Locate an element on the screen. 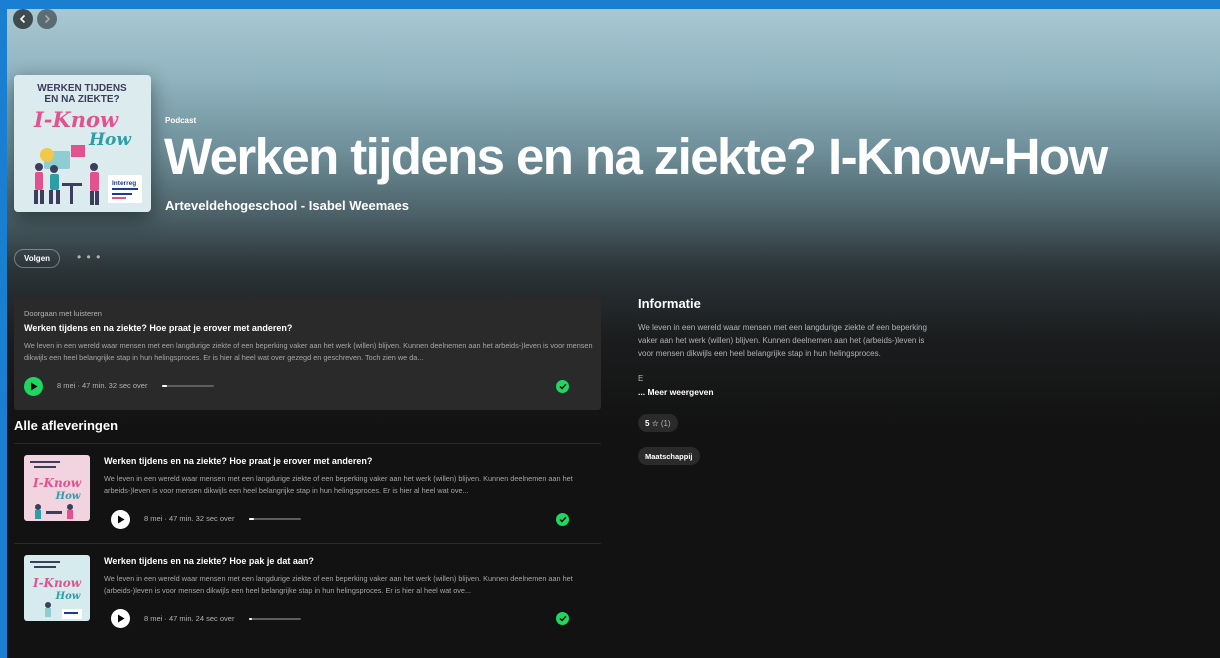  forward-button is located at coordinates (47, 19).